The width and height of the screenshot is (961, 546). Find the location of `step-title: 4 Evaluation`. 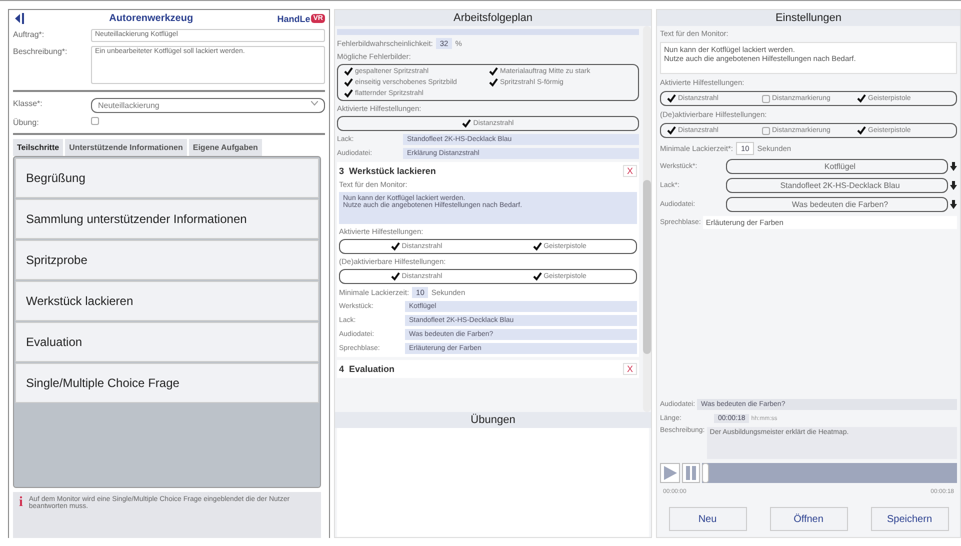

step-title: 4 Evaluation is located at coordinates (367, 369).